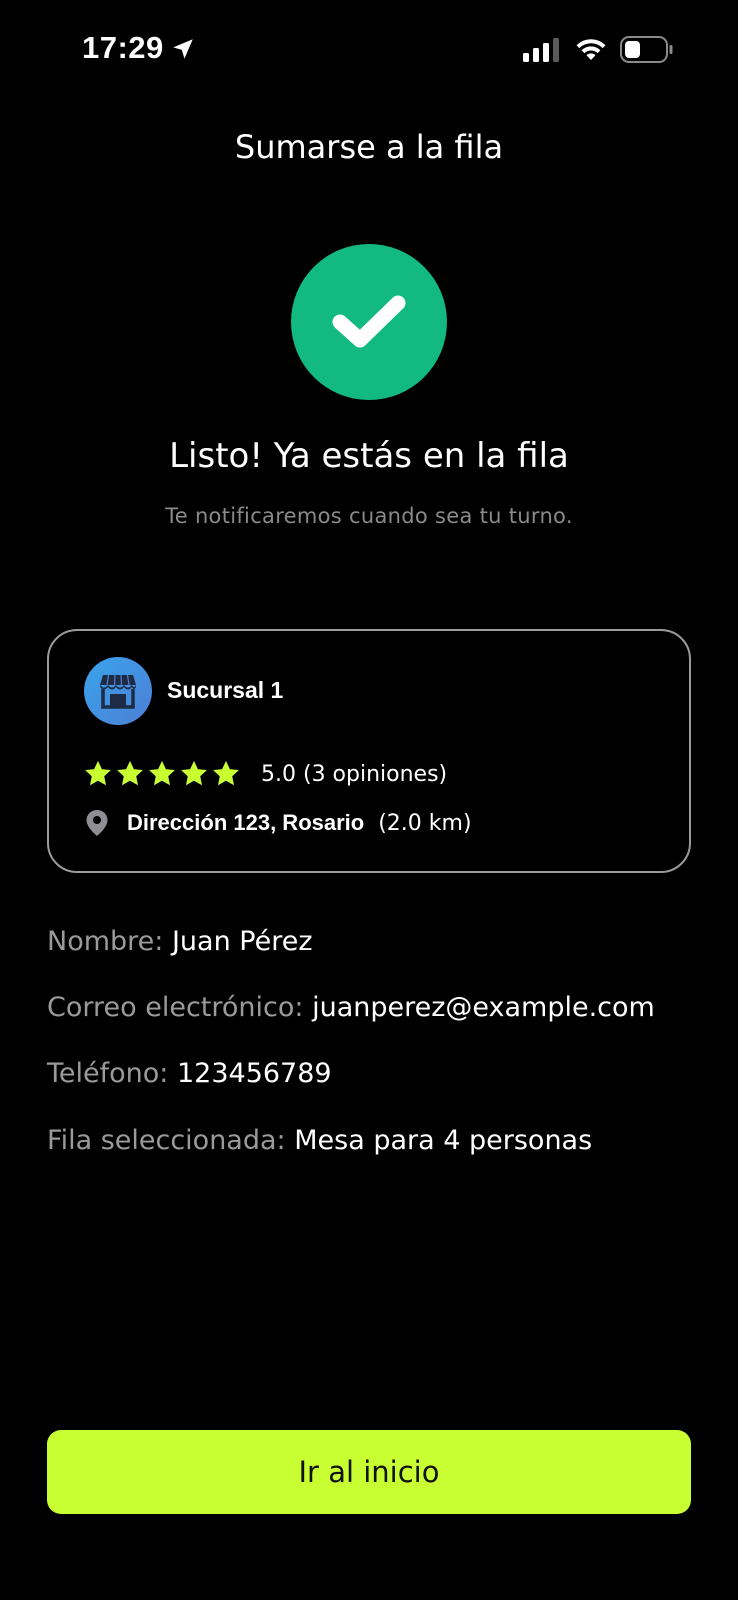 Image resolution: width=738 pixels, height=1600 pixels. I want to click on store-icon, so click(118, 691).